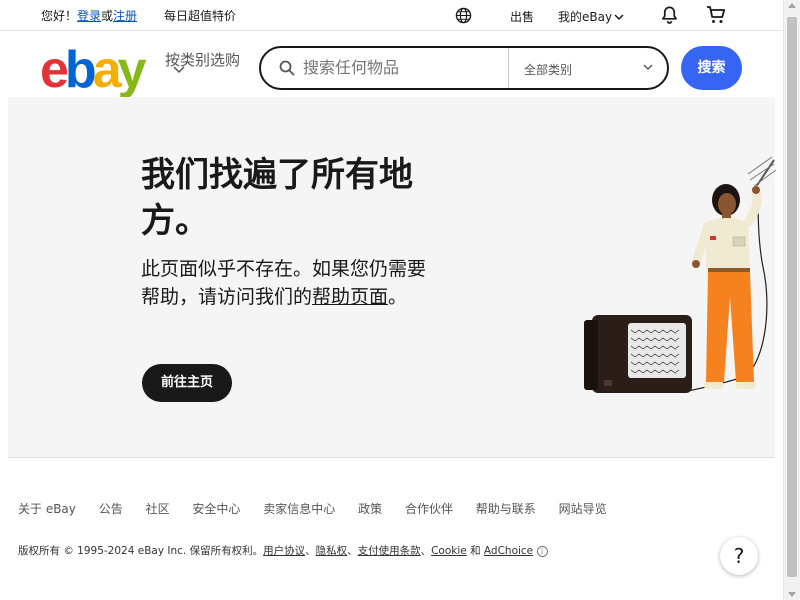  What do you see at coordinates (449, 551) in the screenshot?
I see `cookie-link: Cookie` at bounding box center [449, 551].